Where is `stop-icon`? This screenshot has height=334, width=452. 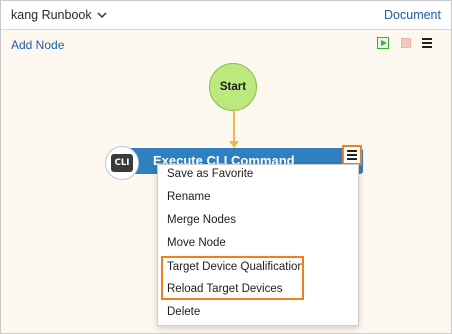 stop-icon is located at coordinates (406, 43).